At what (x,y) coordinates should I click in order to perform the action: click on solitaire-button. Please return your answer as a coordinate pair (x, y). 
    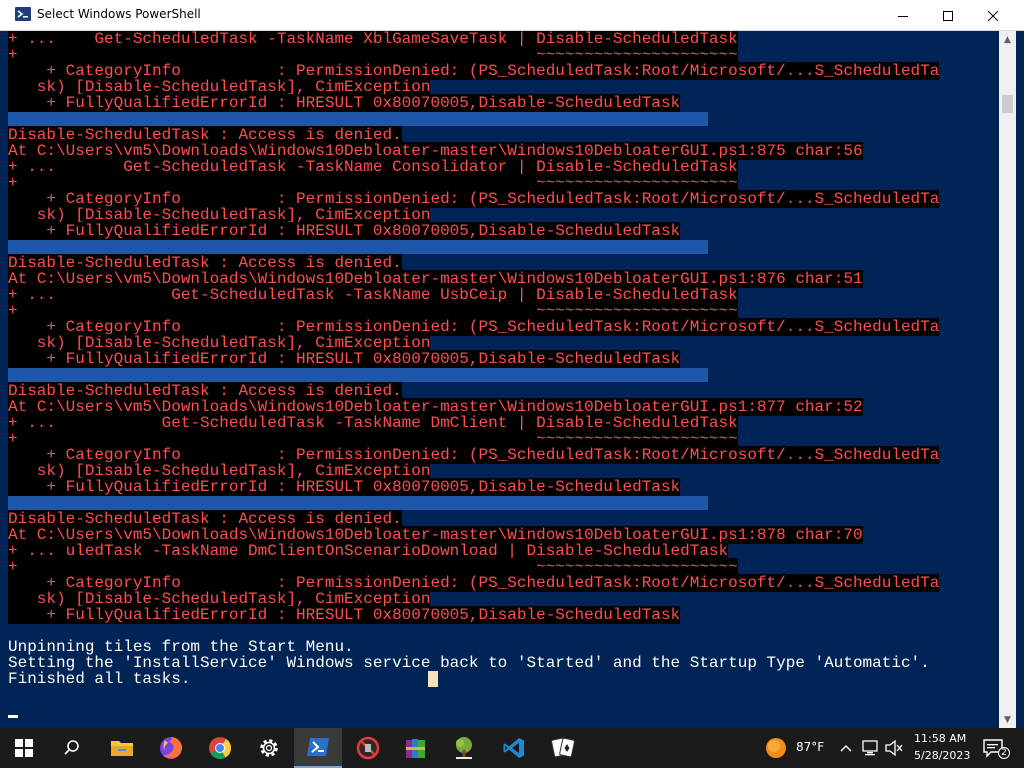
    Looking at the image, I should click on (563, 748).